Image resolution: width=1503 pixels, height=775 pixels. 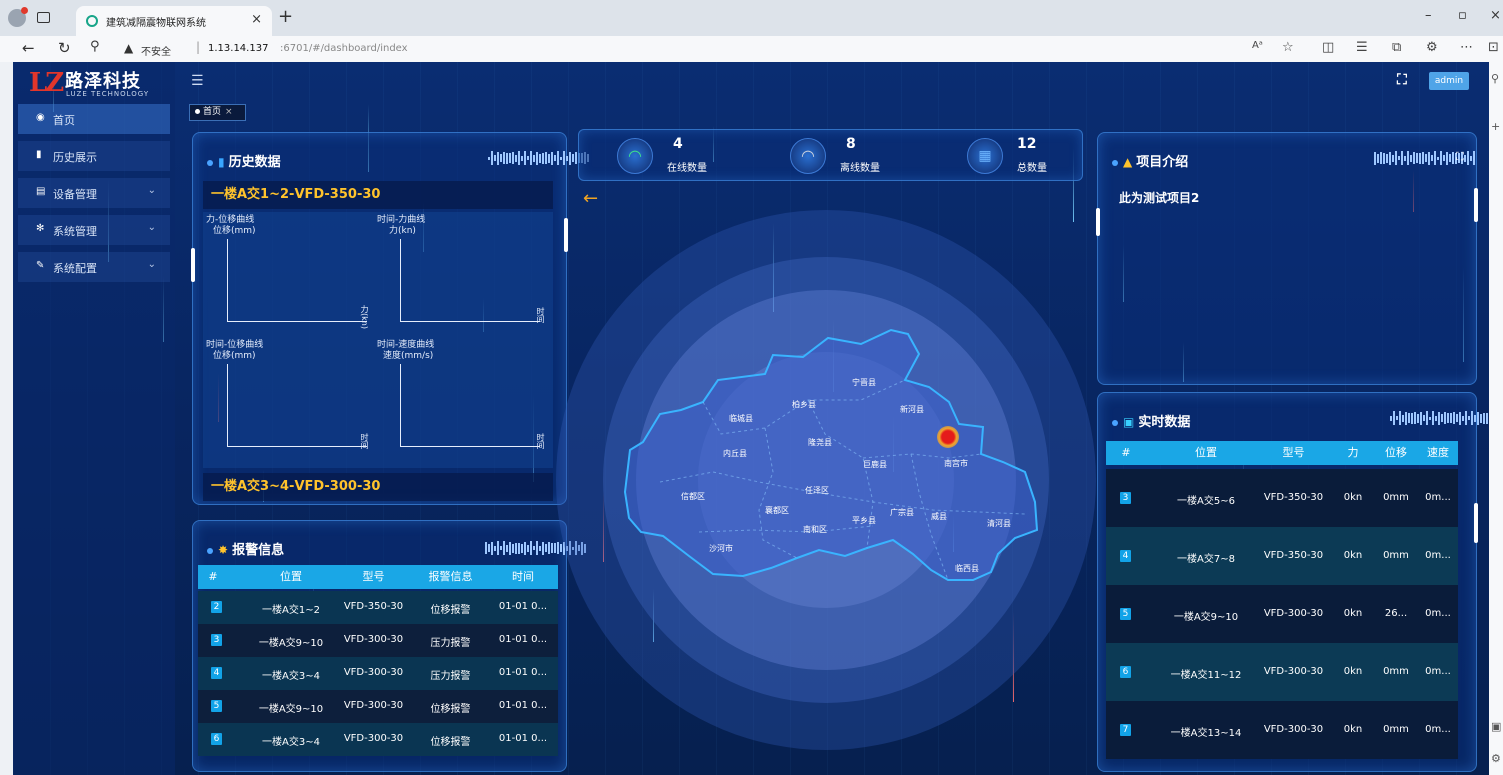 What do you see at coordinates (1396, 47) in the screenshot?
I see `collections-icon: ⧉` at bounding box center [1396, 47].